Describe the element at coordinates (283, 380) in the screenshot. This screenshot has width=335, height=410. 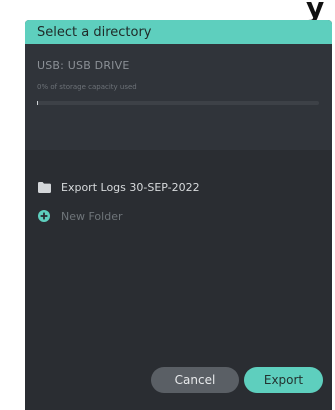
I see `export-button: Export` at that location.